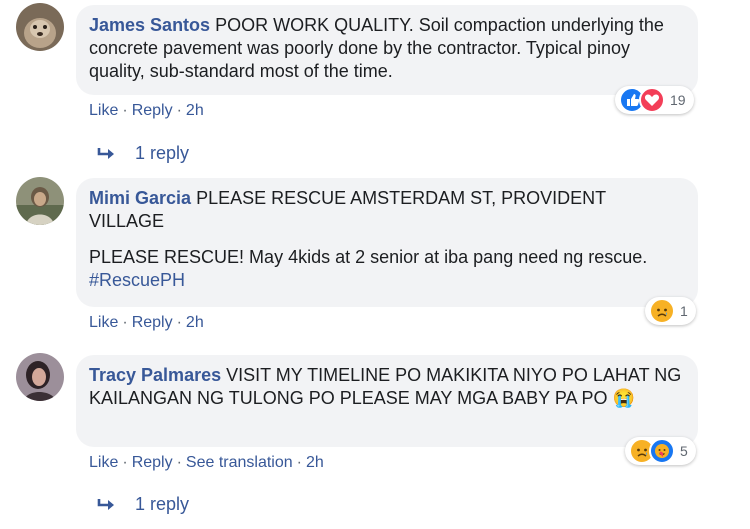  What do you see at coordinates (149, 25) in the screenshot?
I see `comment-author: James Santos` at bounding box center [149, 25].